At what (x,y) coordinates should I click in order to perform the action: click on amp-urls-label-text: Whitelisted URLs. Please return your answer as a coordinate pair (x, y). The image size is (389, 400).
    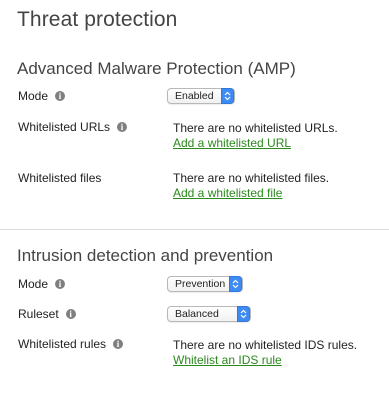
    Looking at the image, I should click on (64, 127).